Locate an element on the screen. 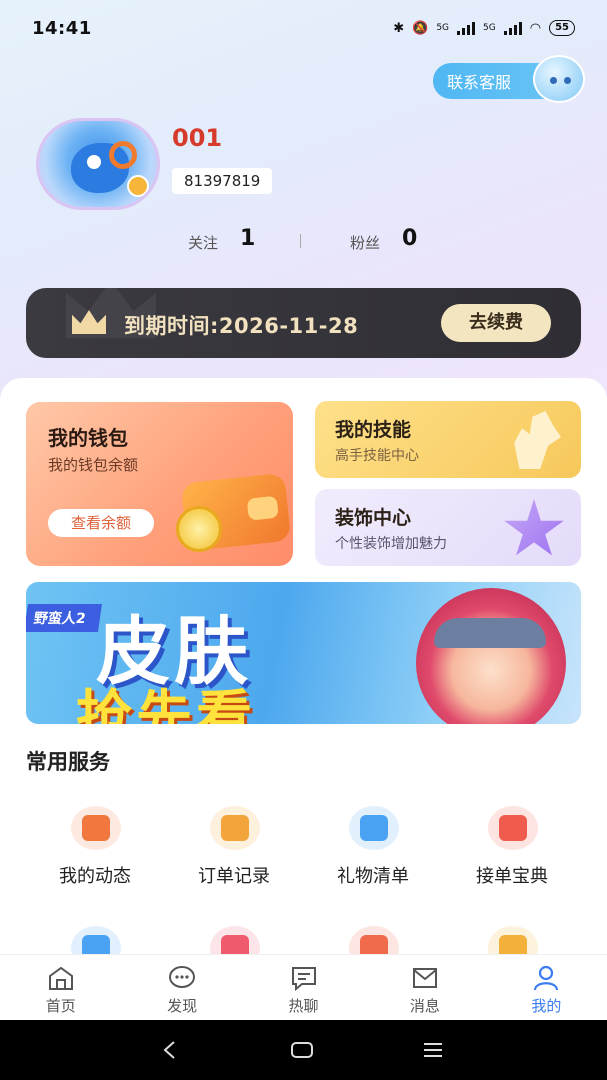 The width and height of the screenshot is (607, 1080). gift-icon is located at coordinates (374, 828).